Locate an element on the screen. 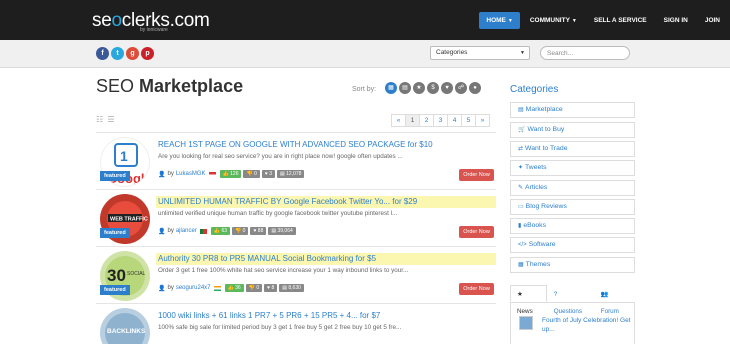 This screenshot has width=730, height=344. page-5-button: 5 is located at coordinates (468, 120).